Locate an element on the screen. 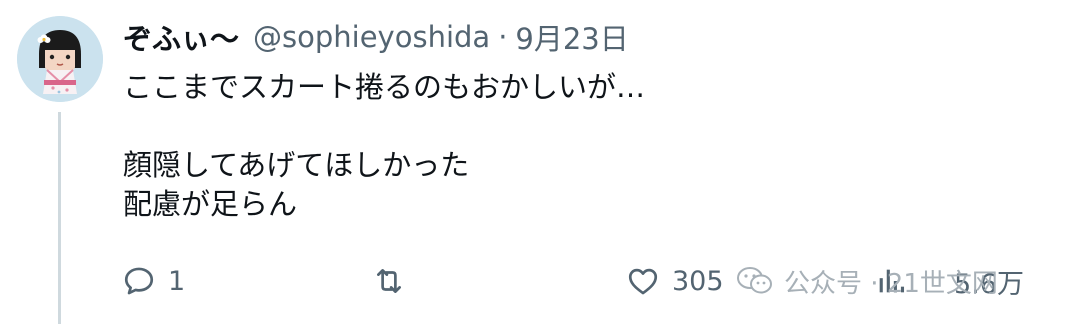 Image resolution: width=1080 pixels, height=324 pixels. tweet-header: ぞふぃ〜 @sophieyoshida · 9月23日 is located at coordinates (376, 37).